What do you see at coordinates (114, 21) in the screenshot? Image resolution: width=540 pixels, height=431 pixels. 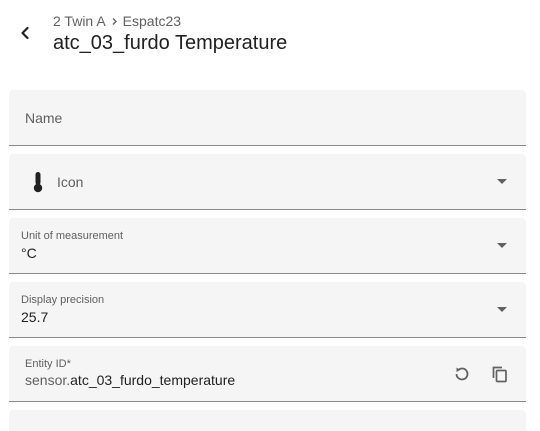 I see `chevron-right-icon` at bounding box center [114, 21].